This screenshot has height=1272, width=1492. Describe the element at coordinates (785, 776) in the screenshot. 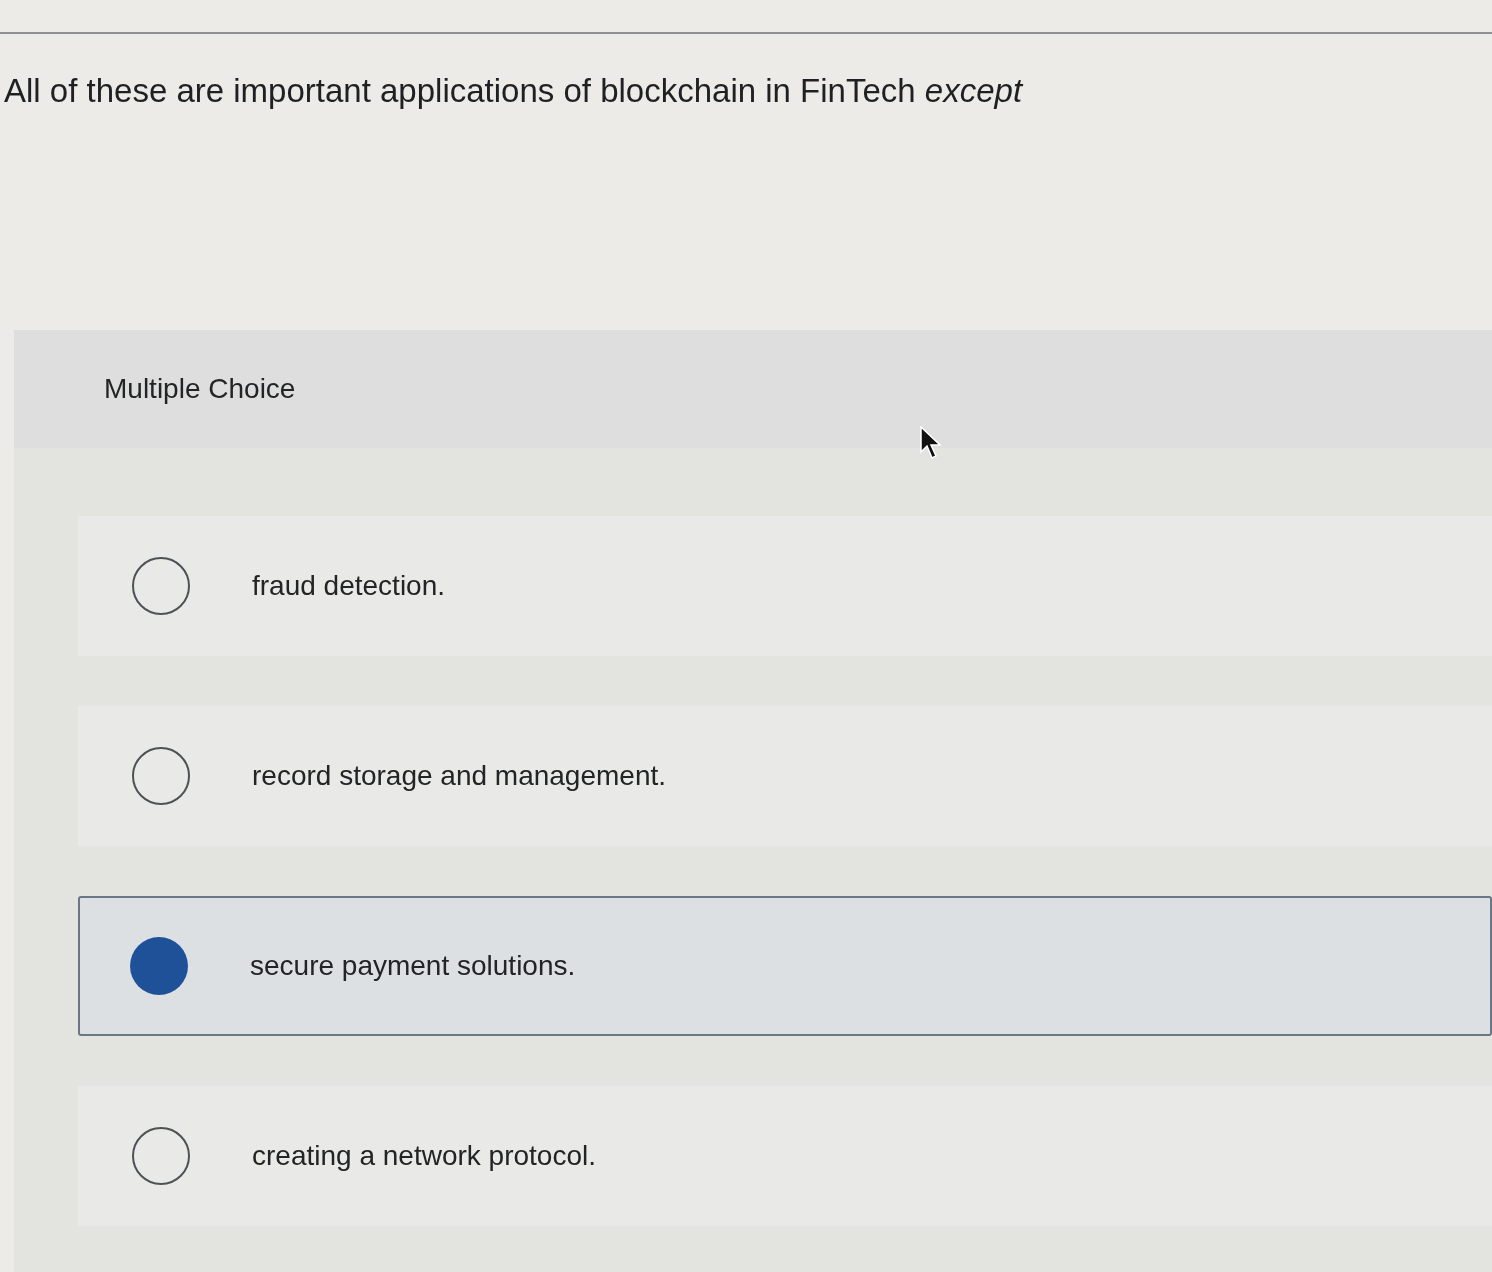

I see `answer-option: record storage and management.` at that location.